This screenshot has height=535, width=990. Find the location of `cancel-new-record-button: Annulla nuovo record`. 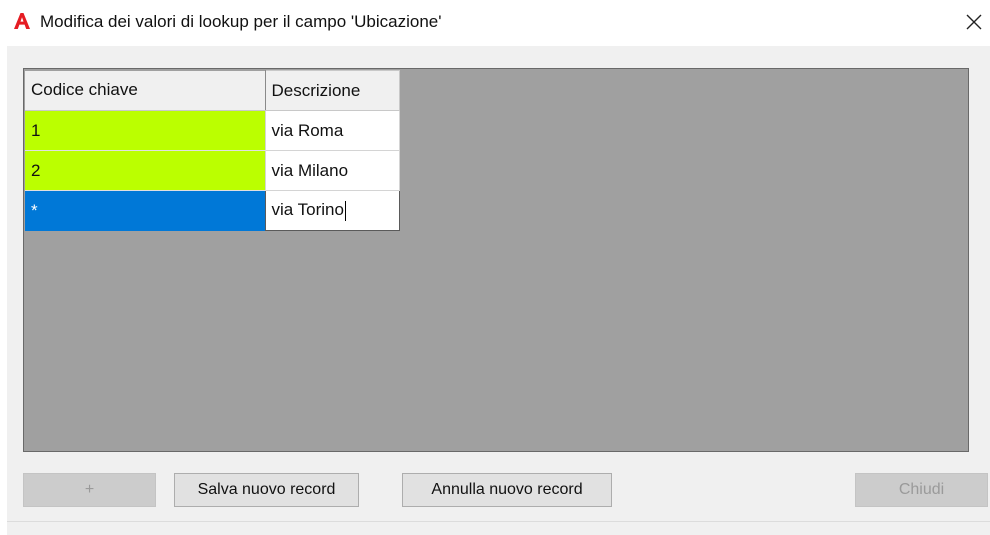

cancel-new-record-button: Annulla nuovo record is located at coordinates (507, 490).